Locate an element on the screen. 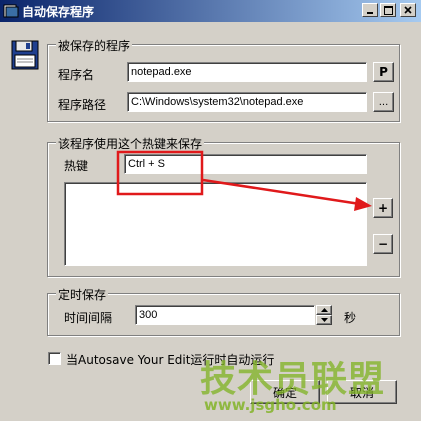 This screenshot has height=421, width=421. arrow-down-icon is located at coordinates (324, 320).